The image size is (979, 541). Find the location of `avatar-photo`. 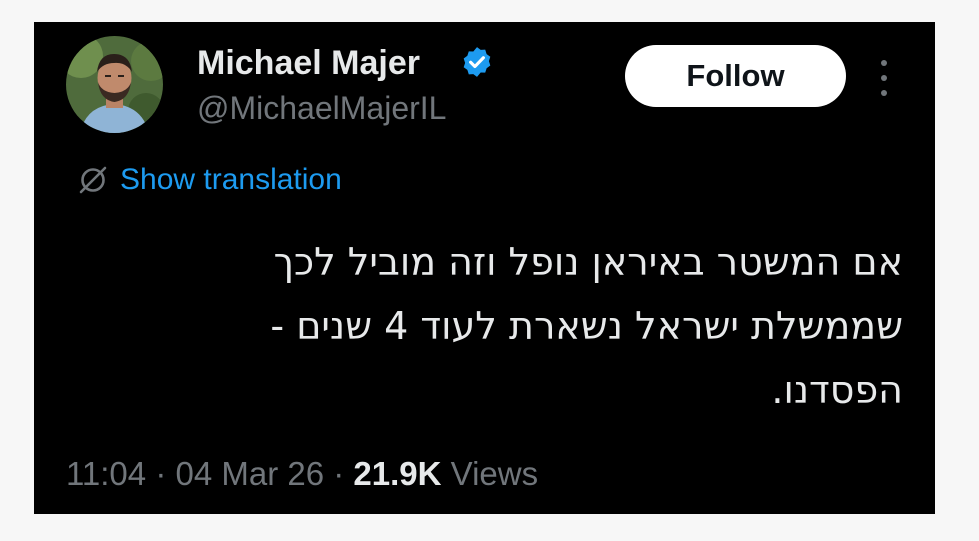

avatar-photo is located at coordinates (114, 84).